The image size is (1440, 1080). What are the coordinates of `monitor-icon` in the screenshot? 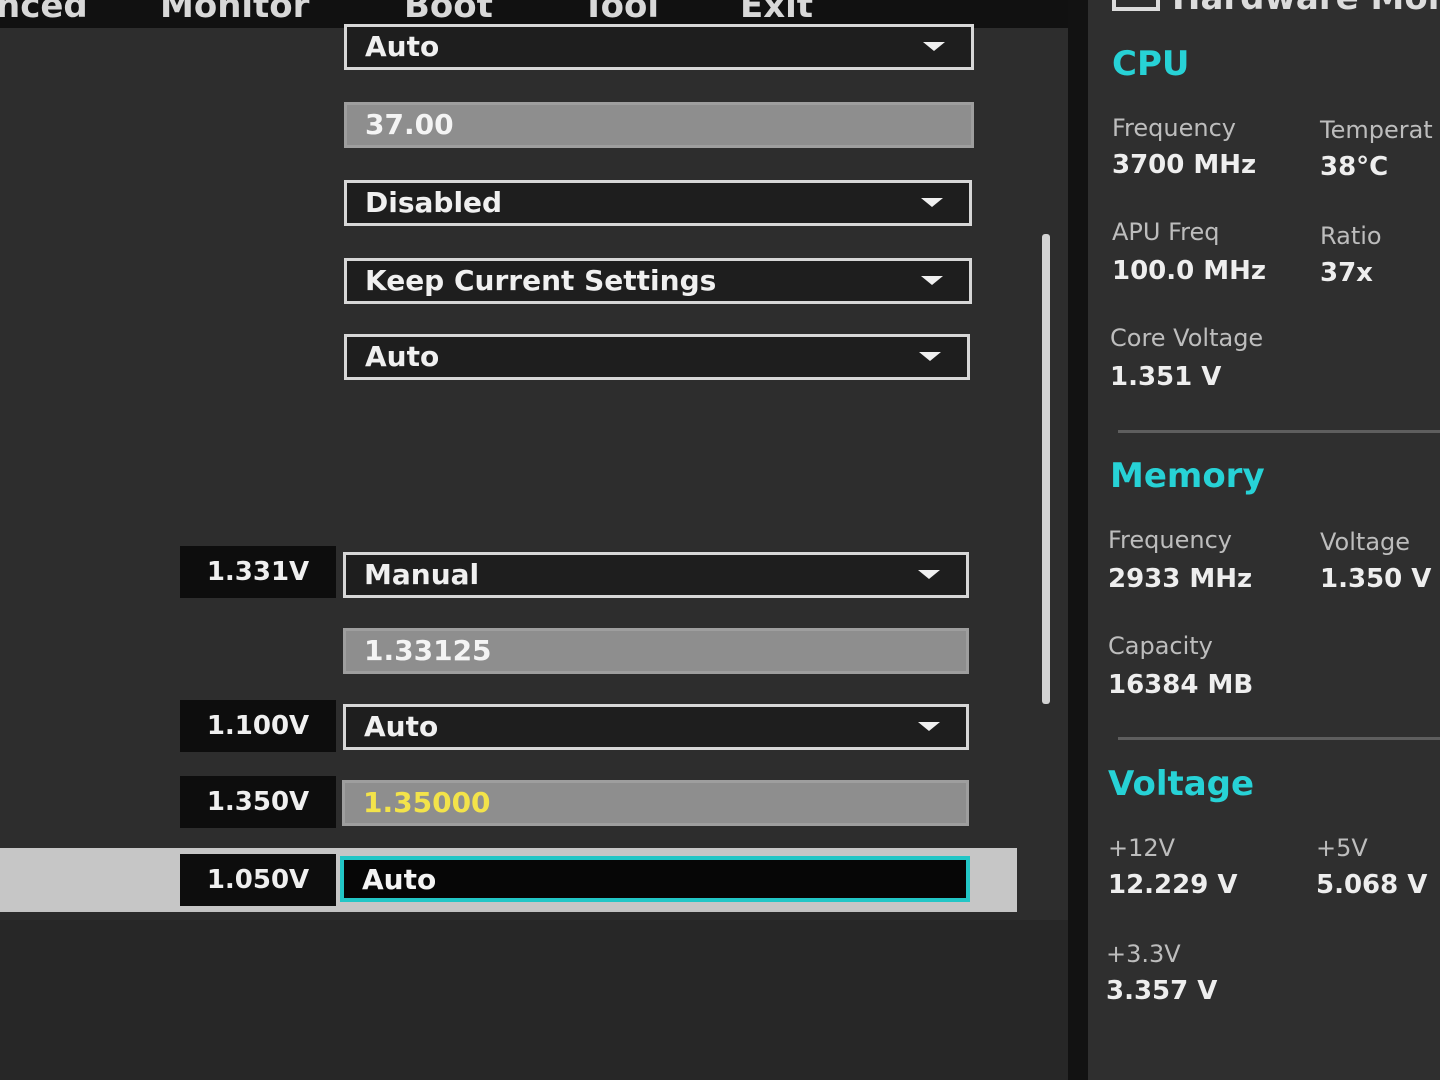 It's located at (1136, 5).